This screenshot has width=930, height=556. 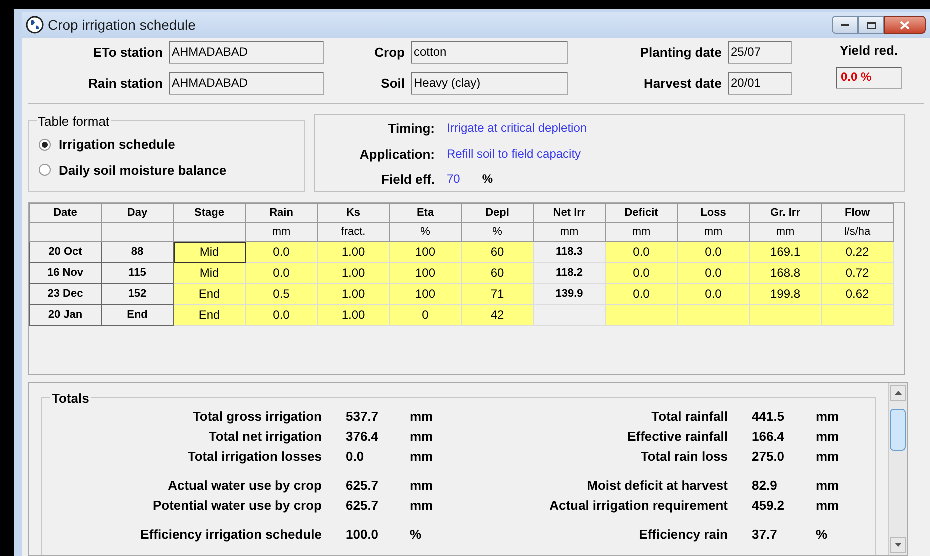 I want to click on table-cell: 152, so click(x=138, y=294).